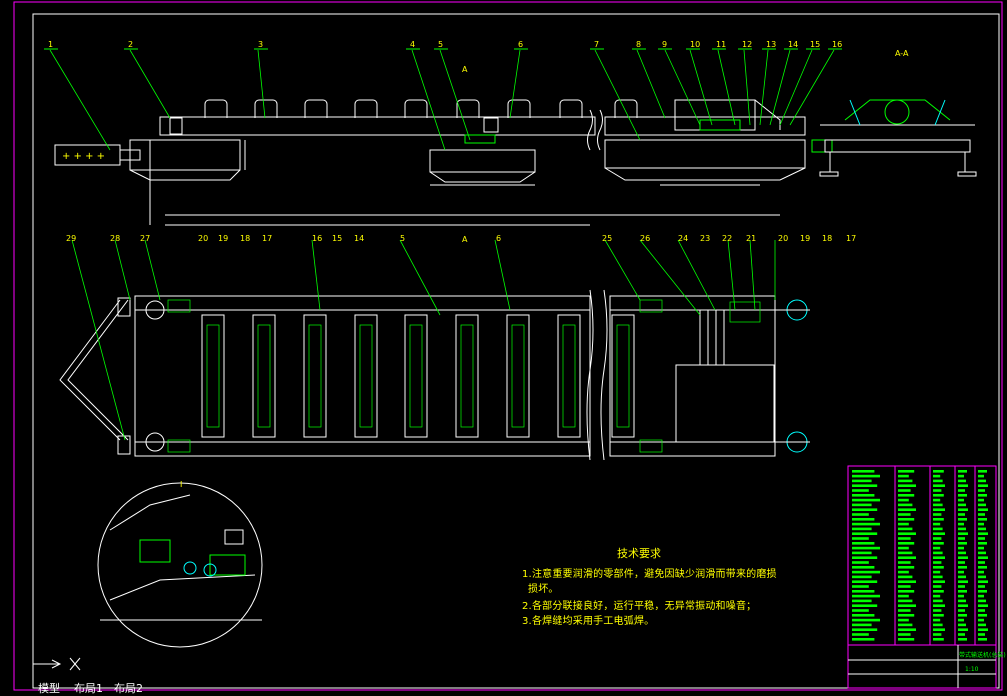 The width and height of the screenshot is (1007, 696). What do you see at coordinates (465, 69) in the screenshot?
I see `section-mark-top: A` at bounding box center [465, 69].